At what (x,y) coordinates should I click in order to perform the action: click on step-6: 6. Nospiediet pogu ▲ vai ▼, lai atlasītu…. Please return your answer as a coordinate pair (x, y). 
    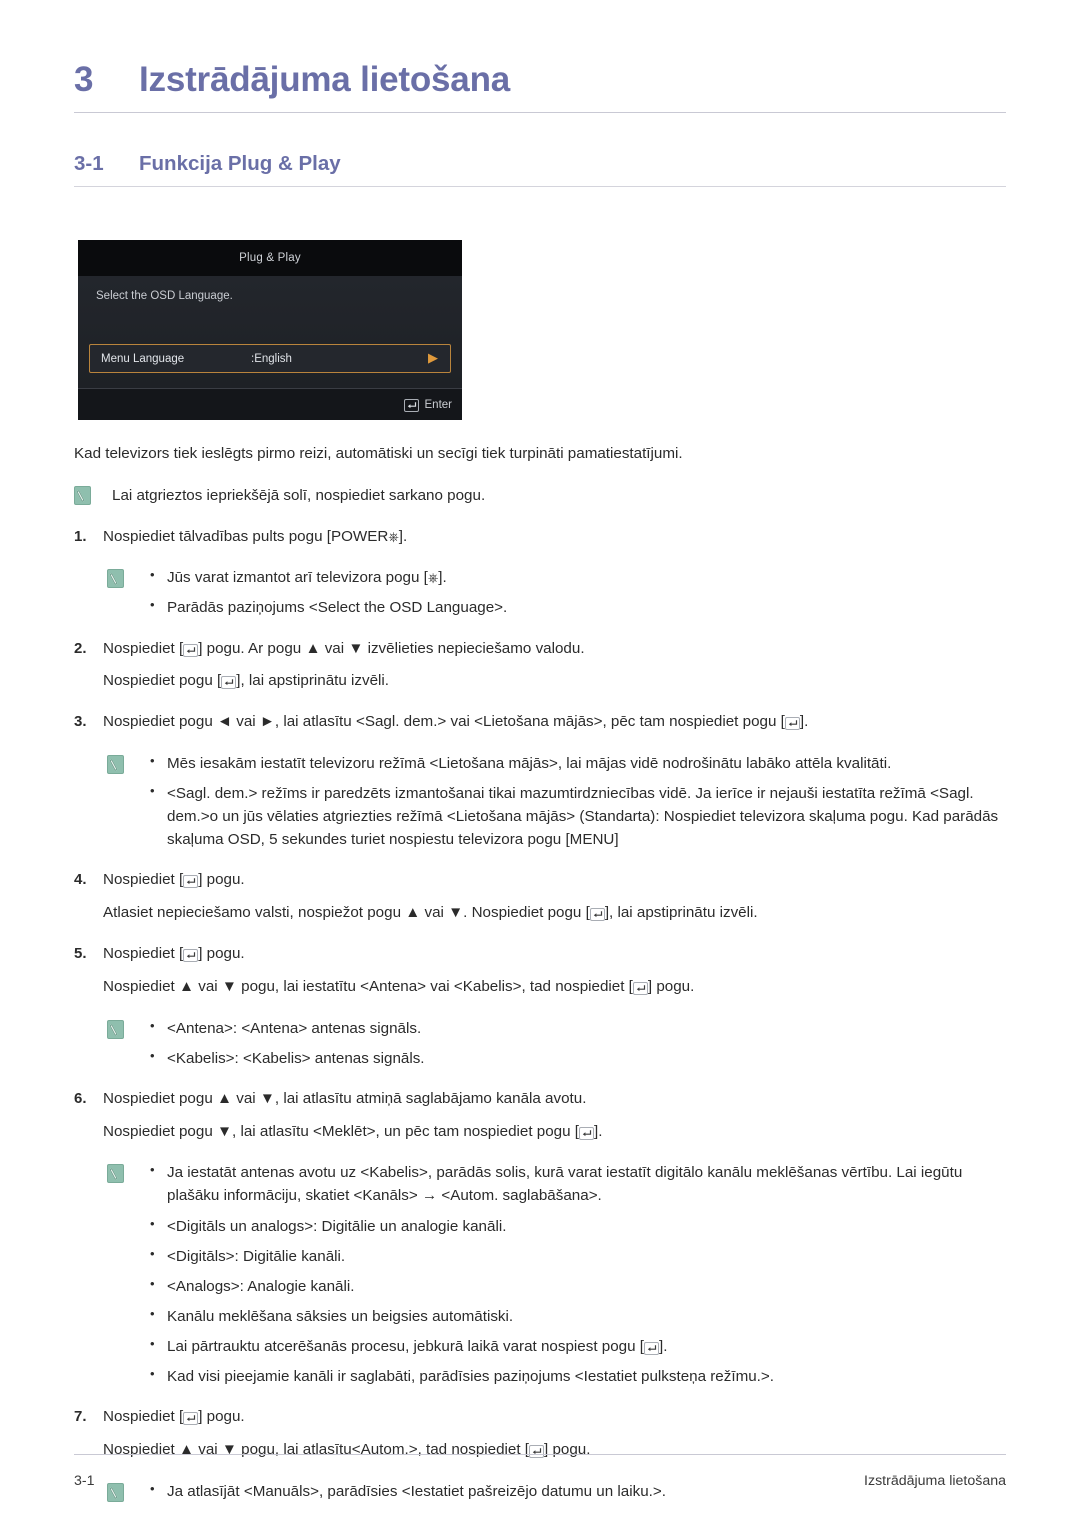
    Looking at the image, I should click on (540, 1099).